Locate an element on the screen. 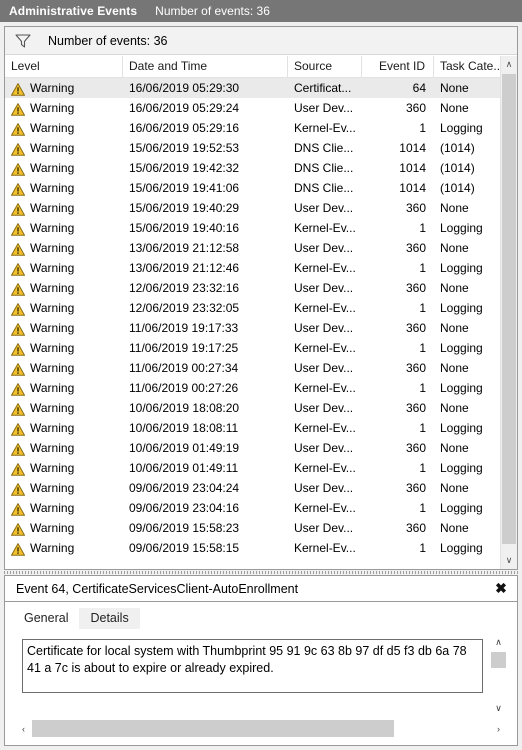  detail-scroll-down-icon: ∨ is located at coordinates (498, 708).